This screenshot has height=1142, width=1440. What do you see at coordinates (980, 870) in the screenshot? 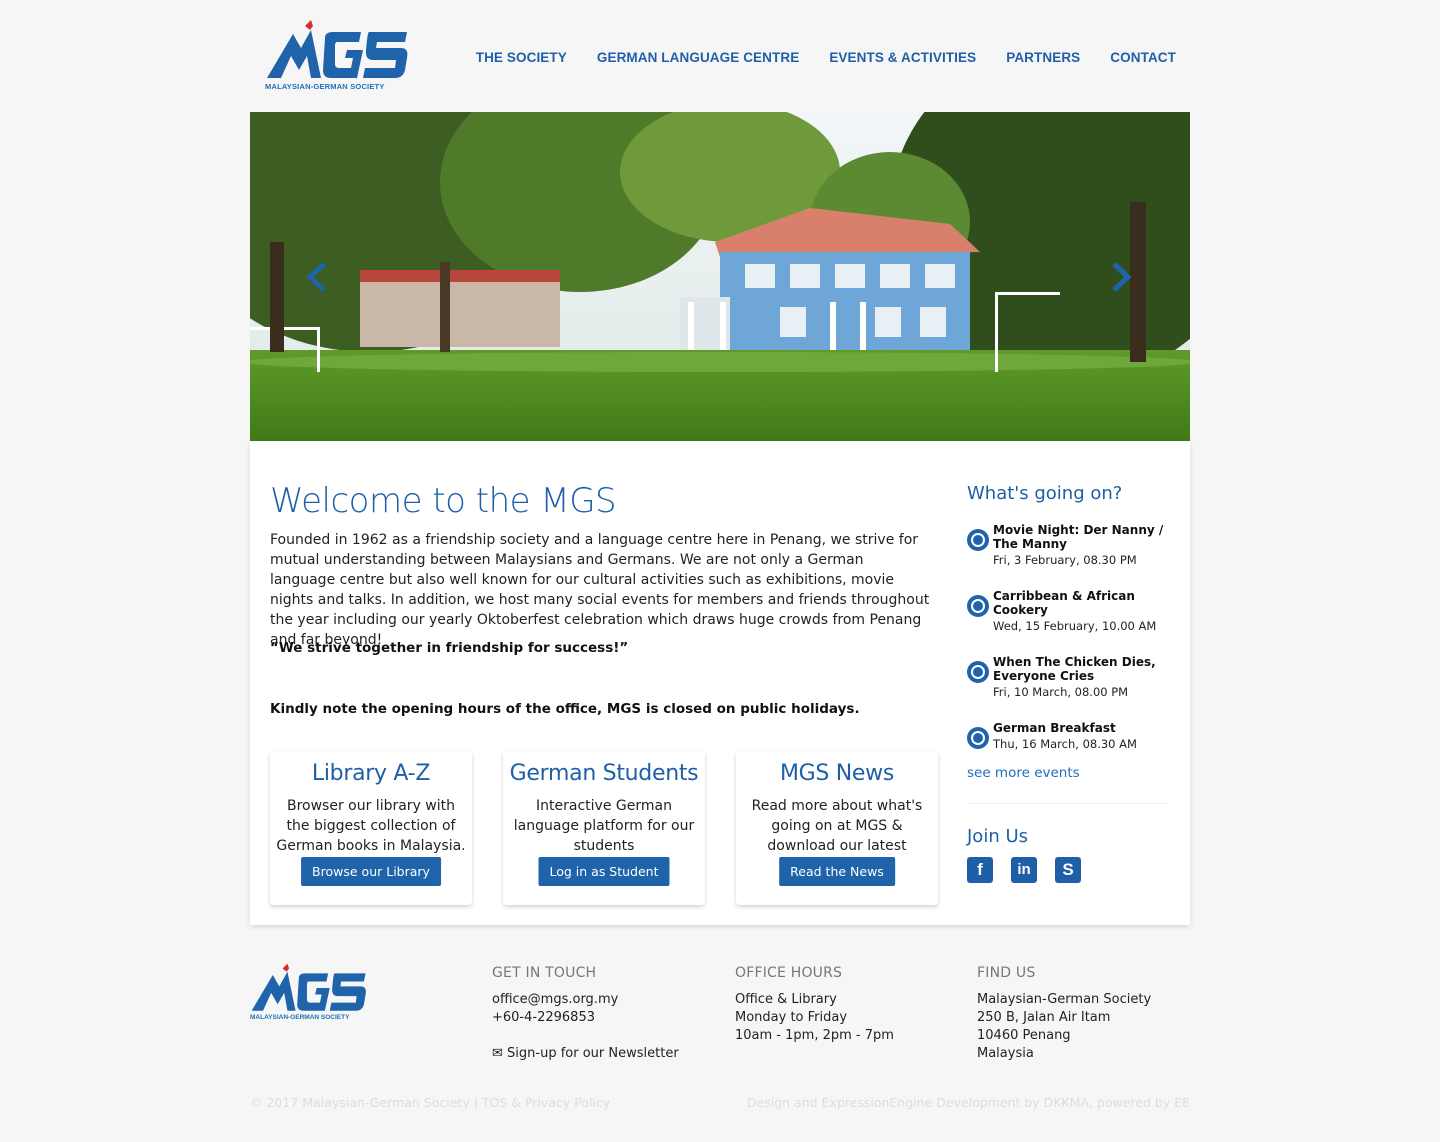
I see `facebook-icon: f` at bounding box center [980, 870].